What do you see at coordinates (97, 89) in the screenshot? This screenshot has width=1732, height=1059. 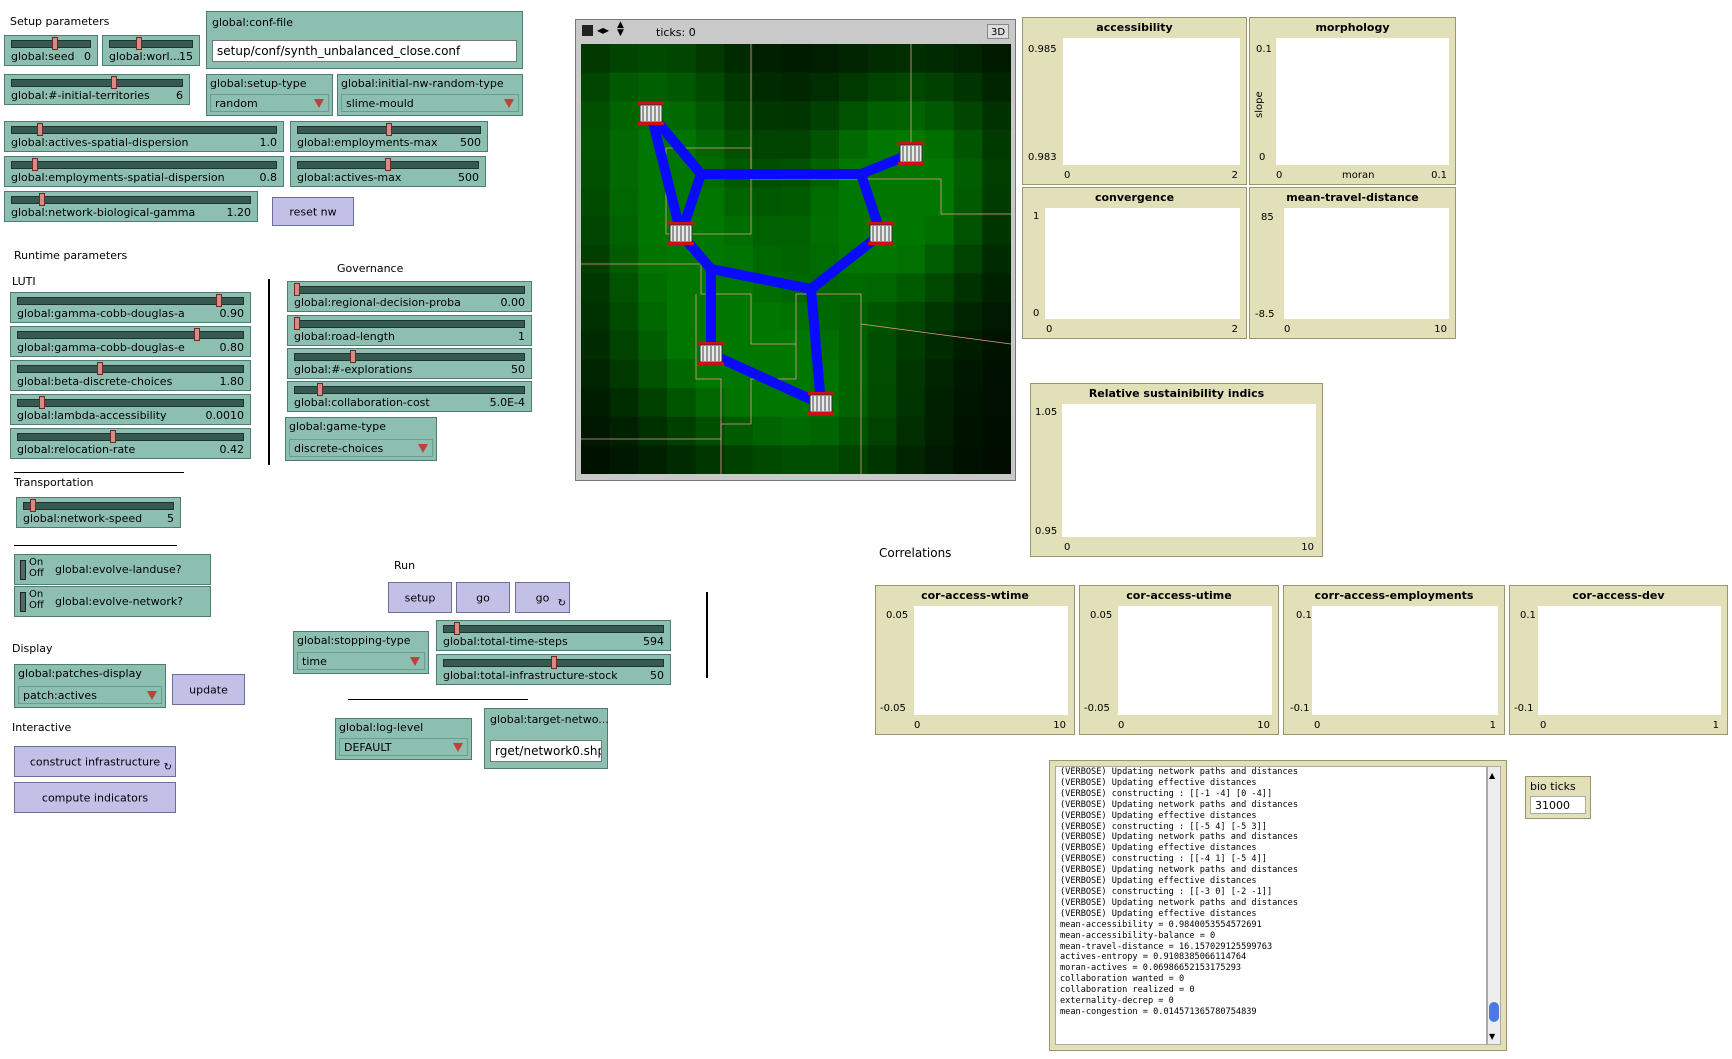 I see `initial-territories-slider: global:#-initial-territories 6` at bounding box center [97, 89].